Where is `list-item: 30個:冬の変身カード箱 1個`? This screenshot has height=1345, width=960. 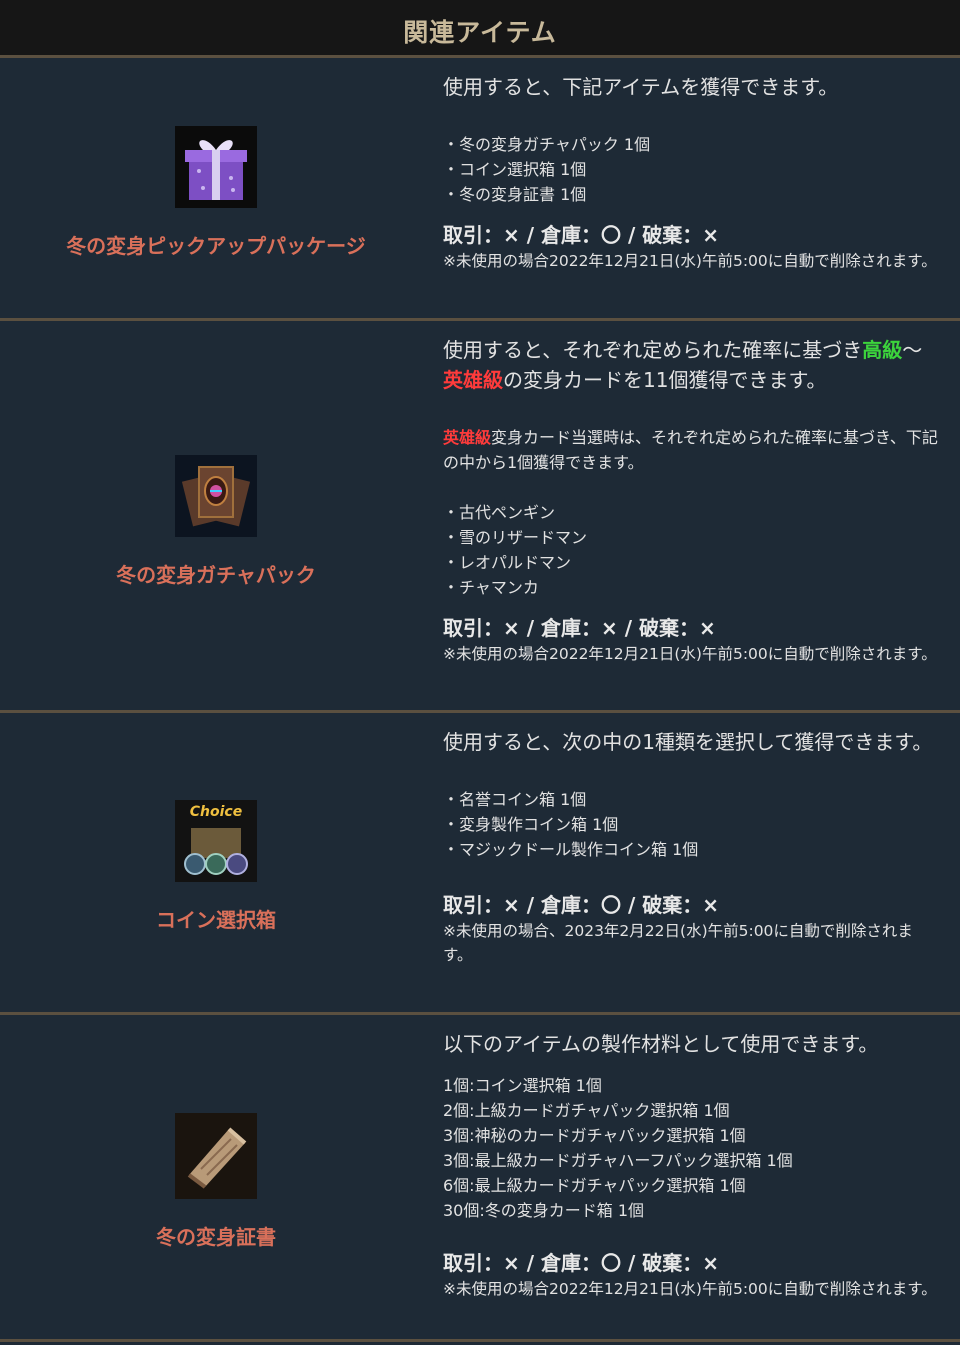 list-item: 30個:冬の変身カード箱 1個 is located at coordinates (544, 1210).